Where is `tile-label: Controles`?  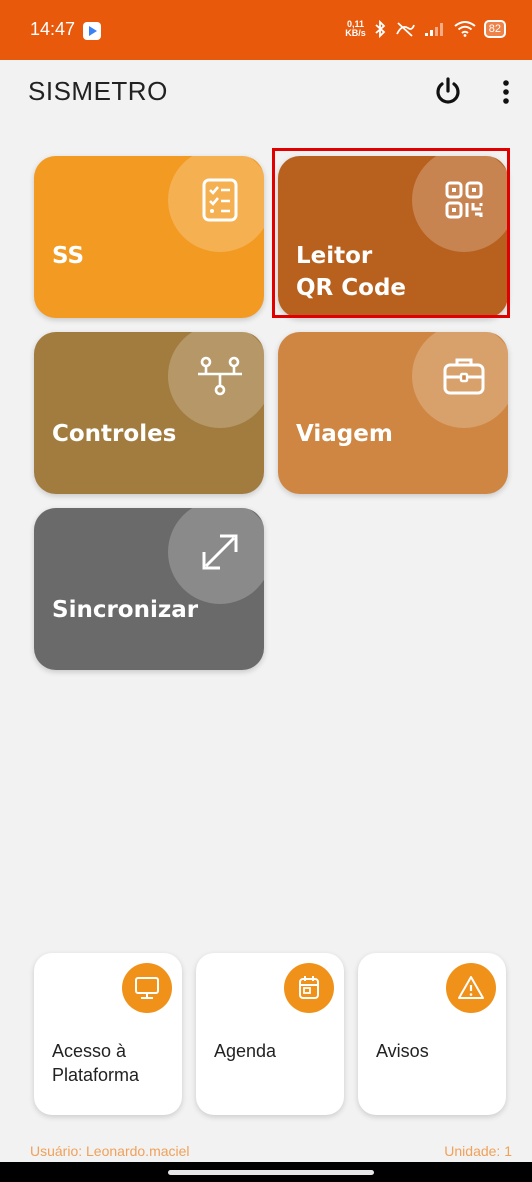
tile-label: Controles is located at coordinates (114, 434).